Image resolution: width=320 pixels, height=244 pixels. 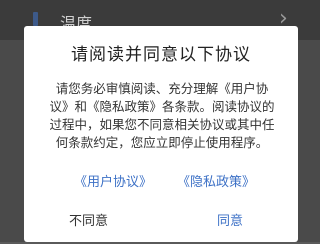 What do you see at coordinates (161, 55) in the screenshot?
I see `dialog-title: 请阅读并同意以下协议` at bounding box center [161, 55].